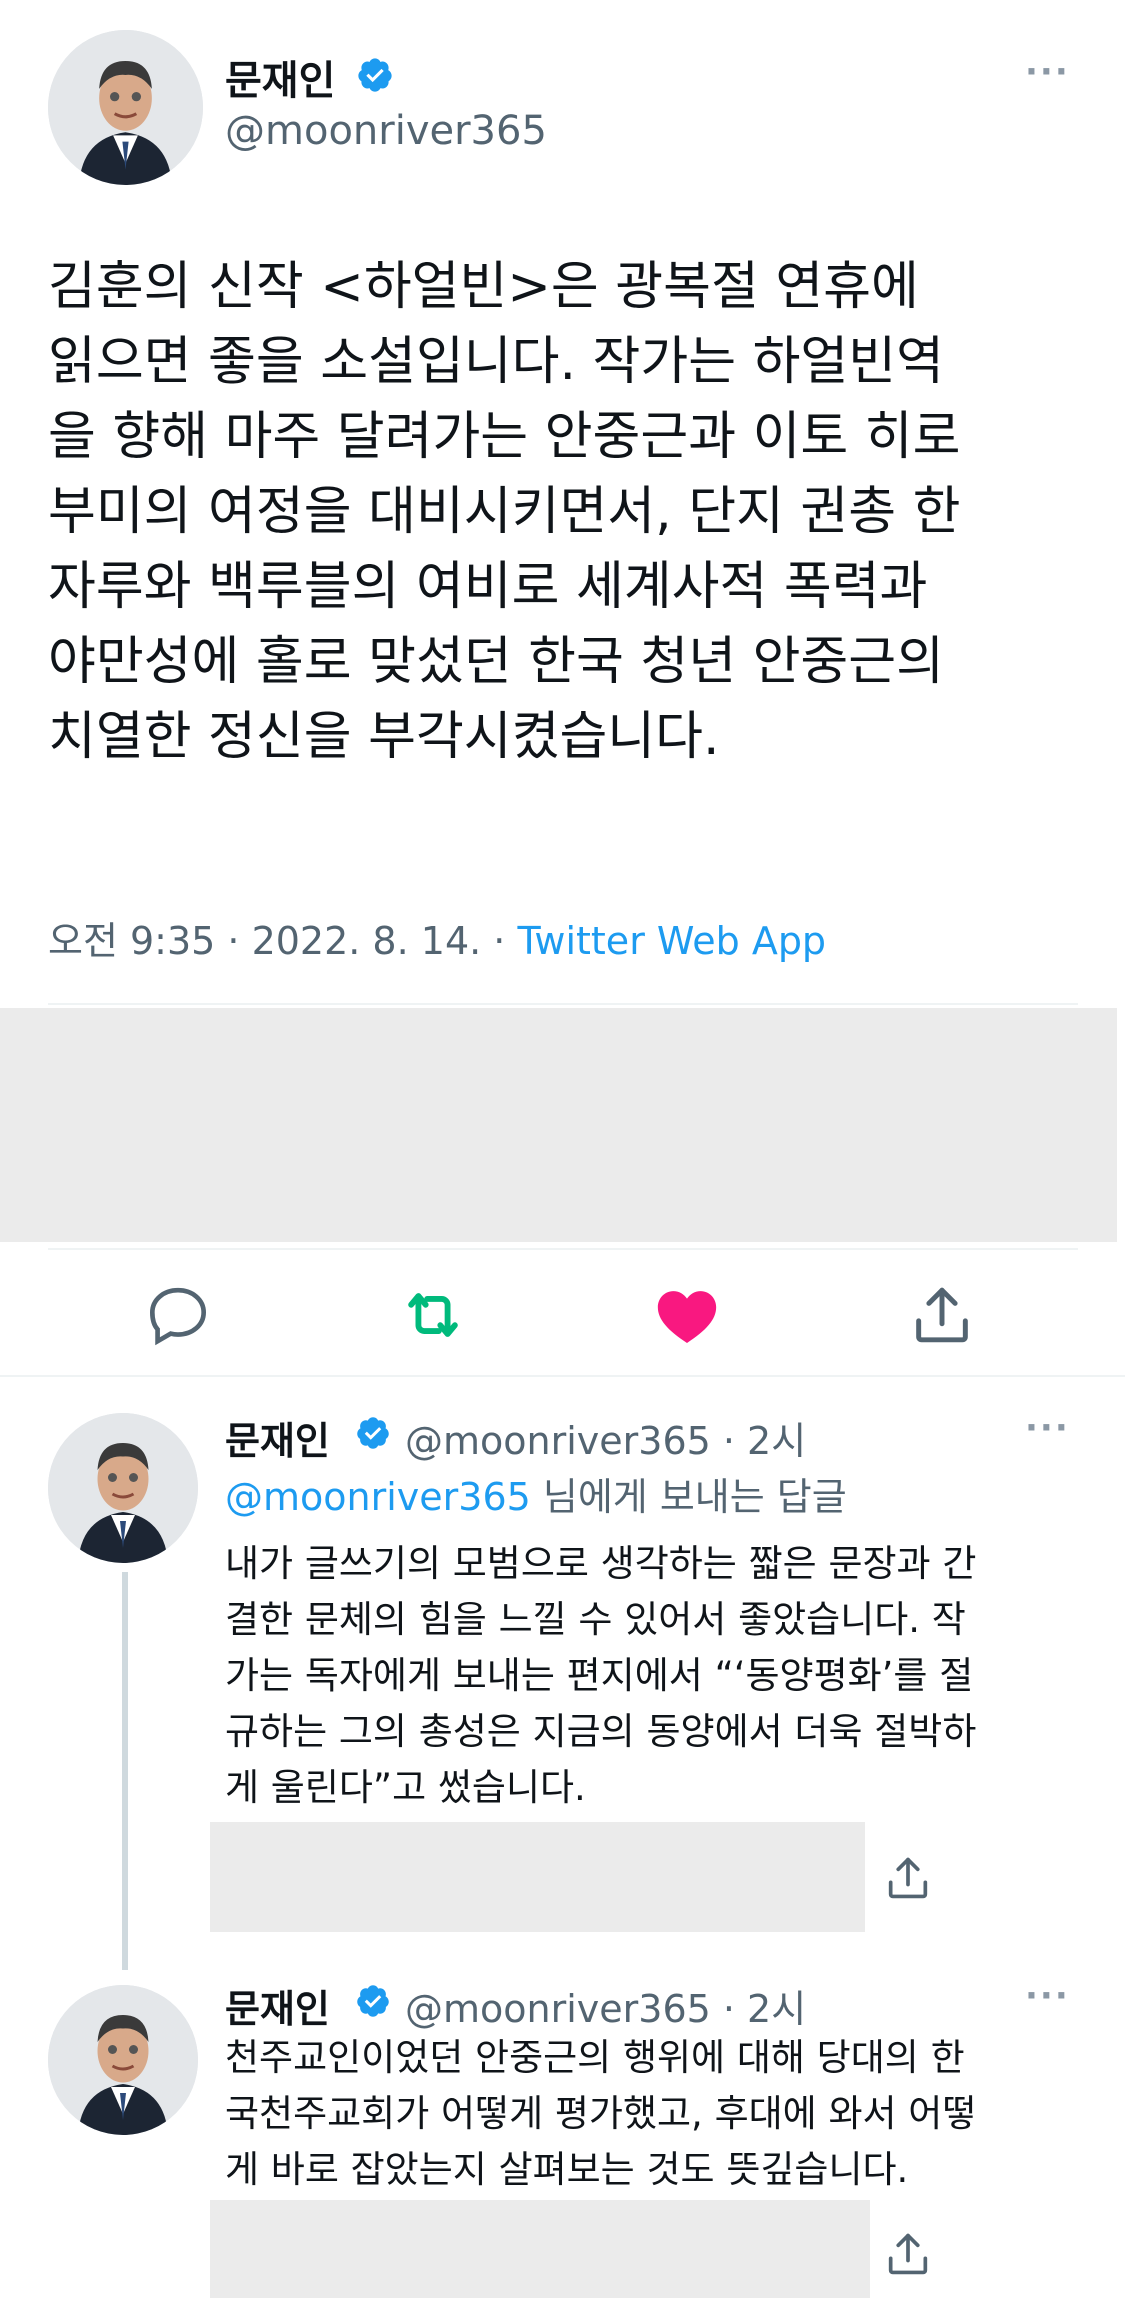 This screenshot has width=1125, height=2298. I want to click on reply-context: @moonriver365 님에게 보내는 답글, so click(536, 1493).